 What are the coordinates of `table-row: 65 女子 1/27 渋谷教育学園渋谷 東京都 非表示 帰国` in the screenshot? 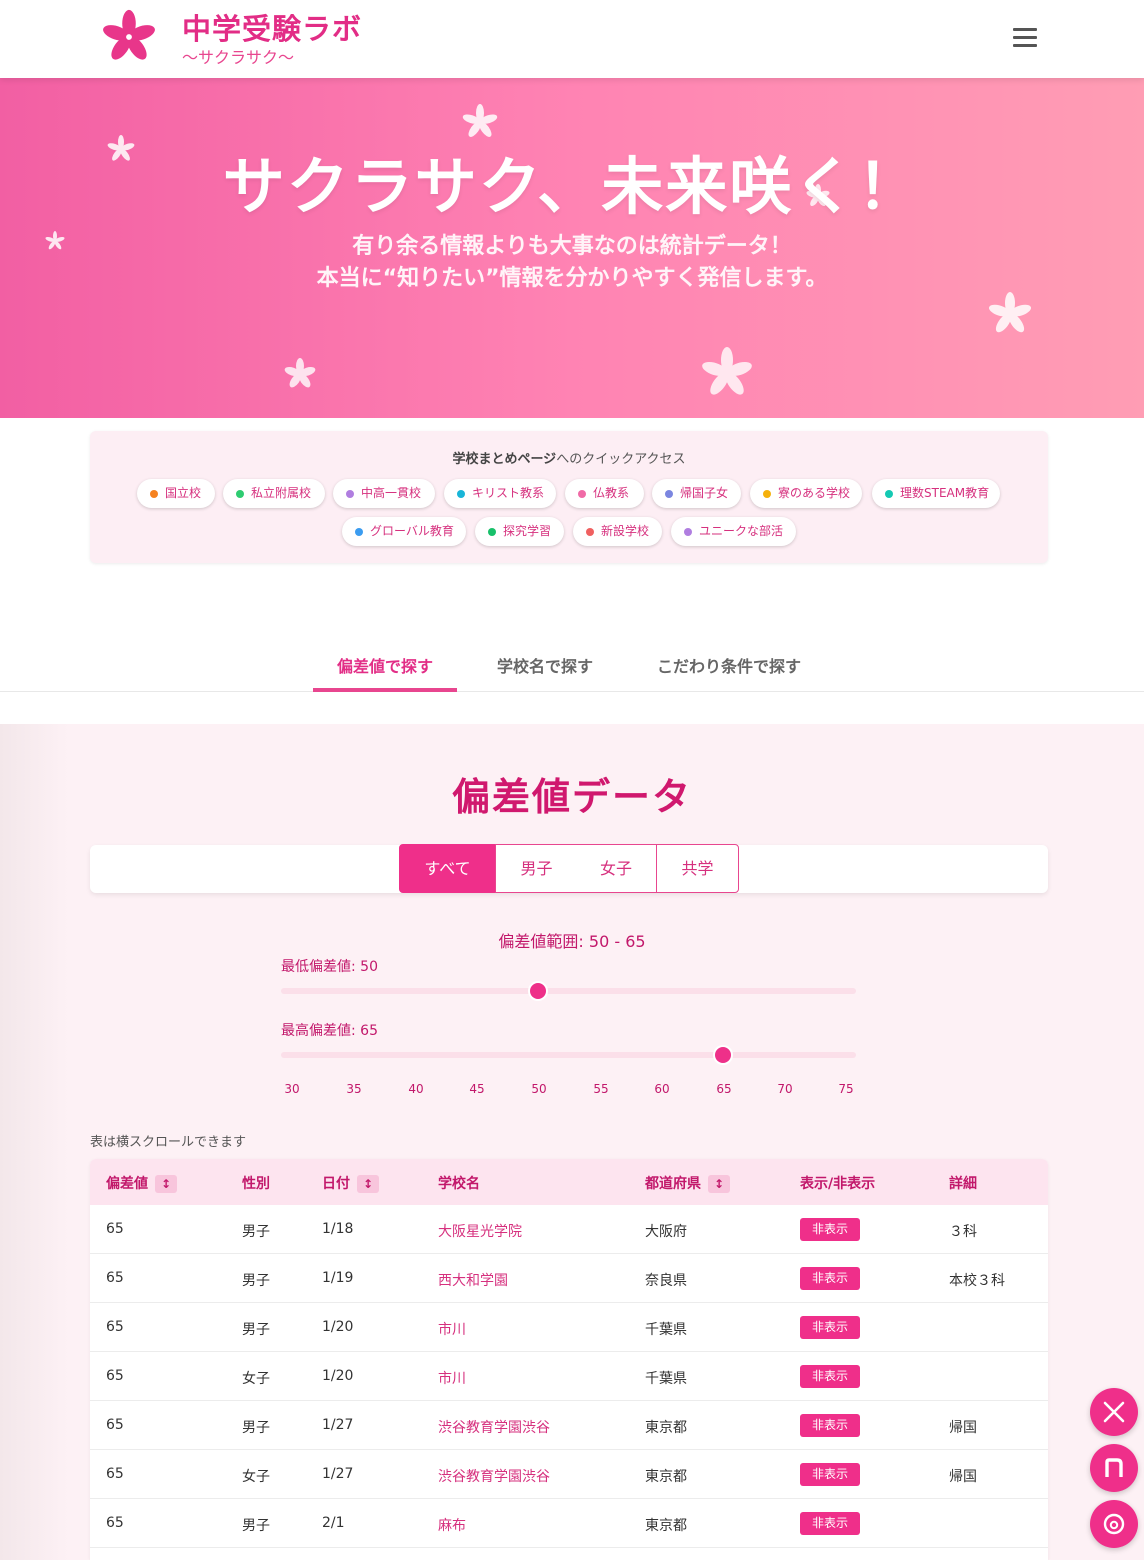 It's located at (569, 1474).